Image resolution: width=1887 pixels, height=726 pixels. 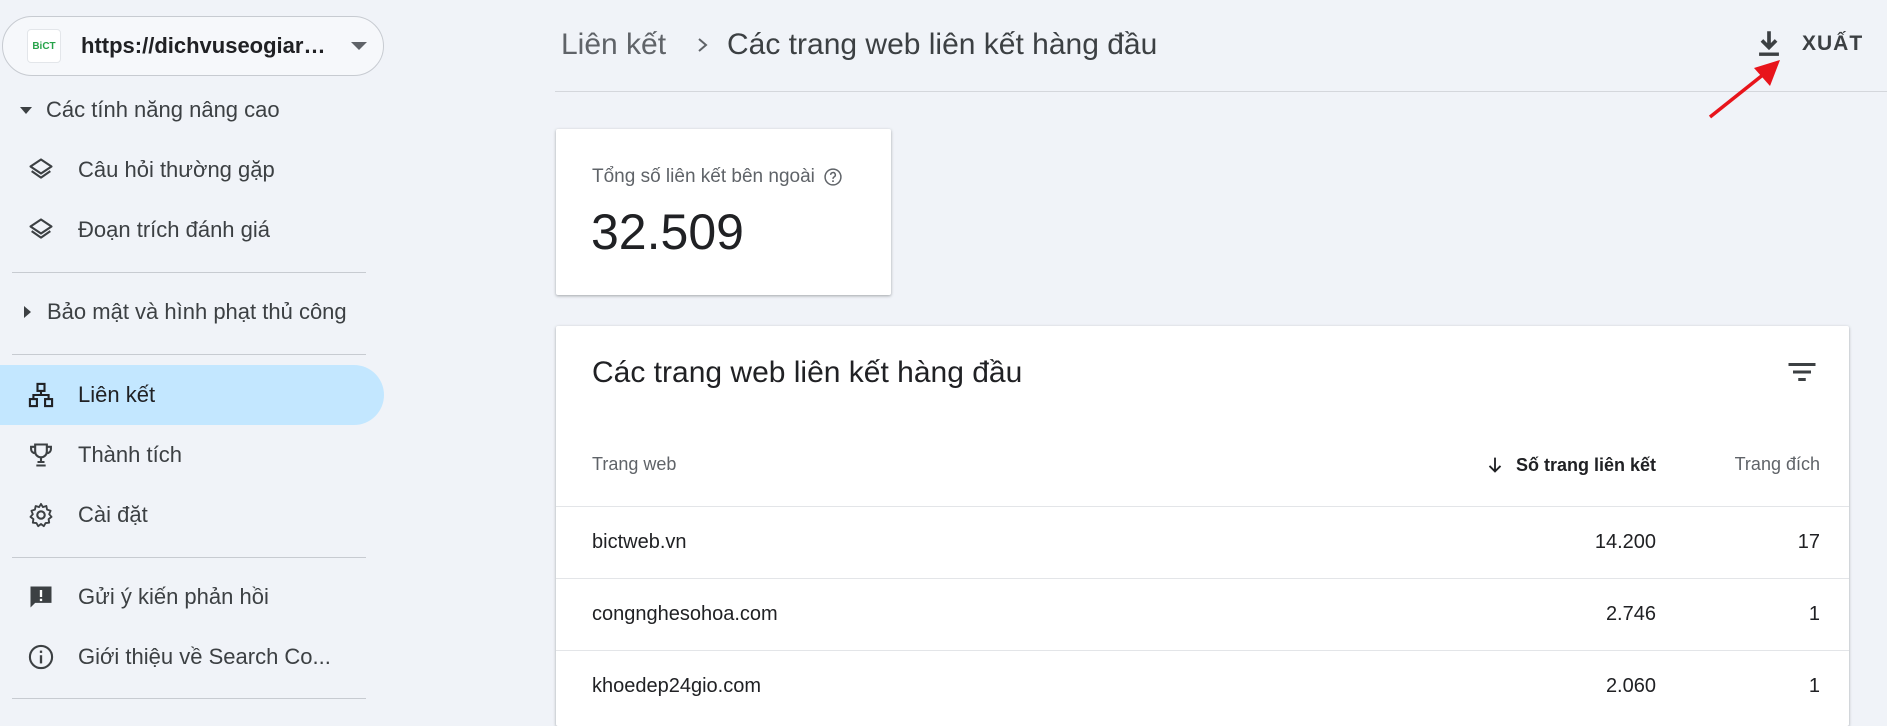 What do you see at coordinates (113, 514) in the screenshot?
I see `sidebar-item-label: Cài đặt` at bounding box center [113, 514].